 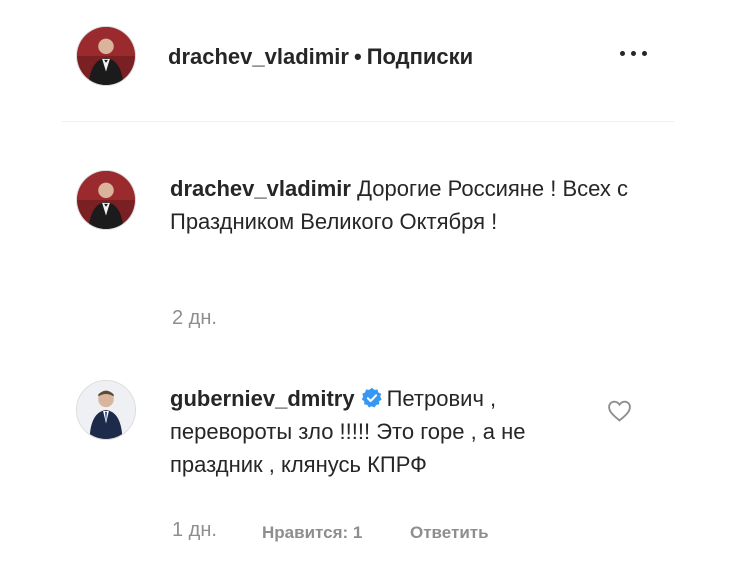 I want to click on comment-timestamp: 2 дн., so click(x=194, y=318).